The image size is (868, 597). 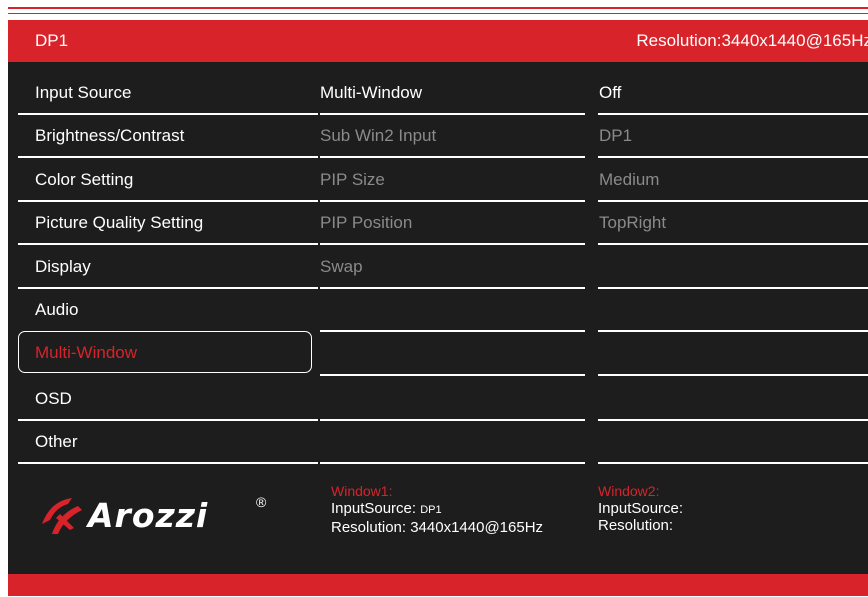 What do you see at coordinates (633, 222) in the screenshot?
I see `value-item-label: TopRight` at bounding box center [633, 222].